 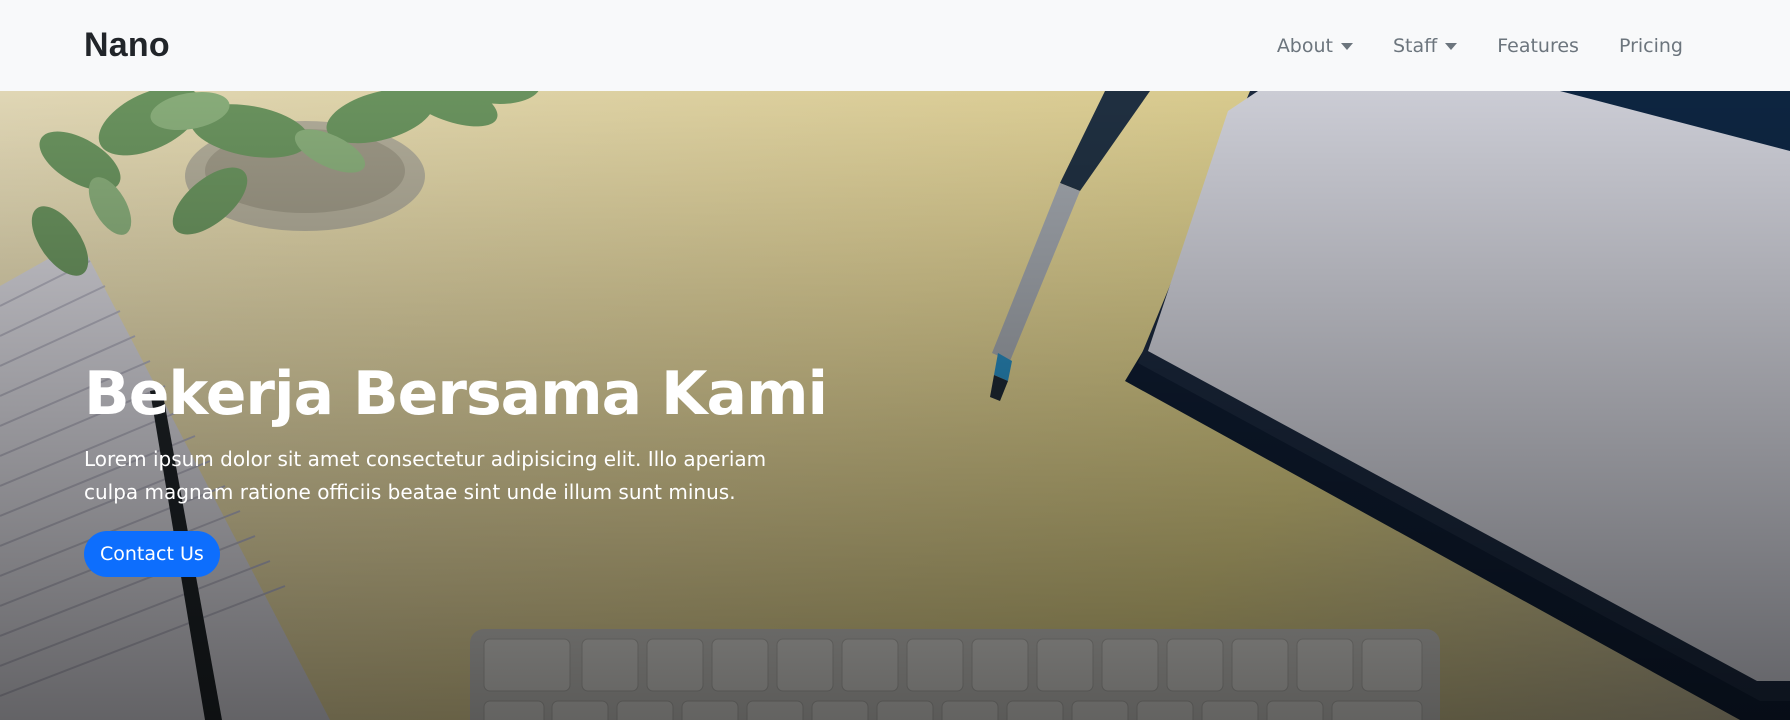 I want to click on contact-us-button: Contact Us, so click(x=152, y=554).